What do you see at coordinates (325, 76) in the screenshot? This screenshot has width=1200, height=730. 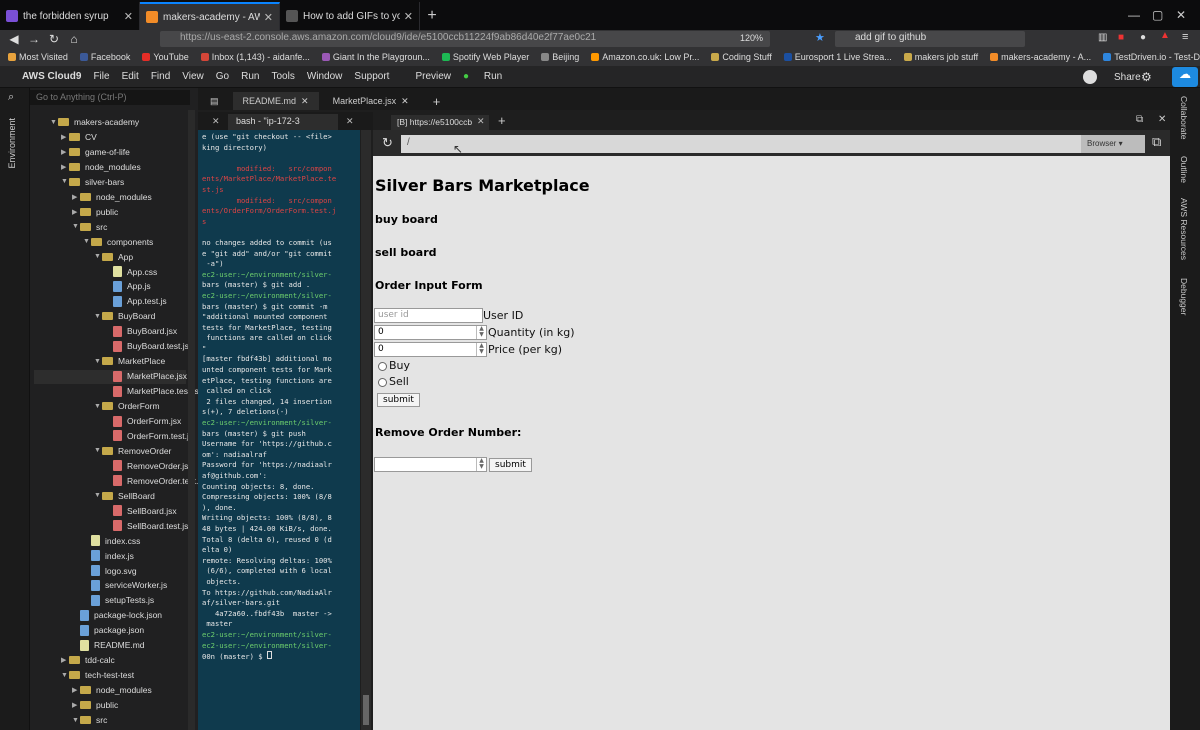 I see `menu-window: Window` at bounding box center [325, 76].